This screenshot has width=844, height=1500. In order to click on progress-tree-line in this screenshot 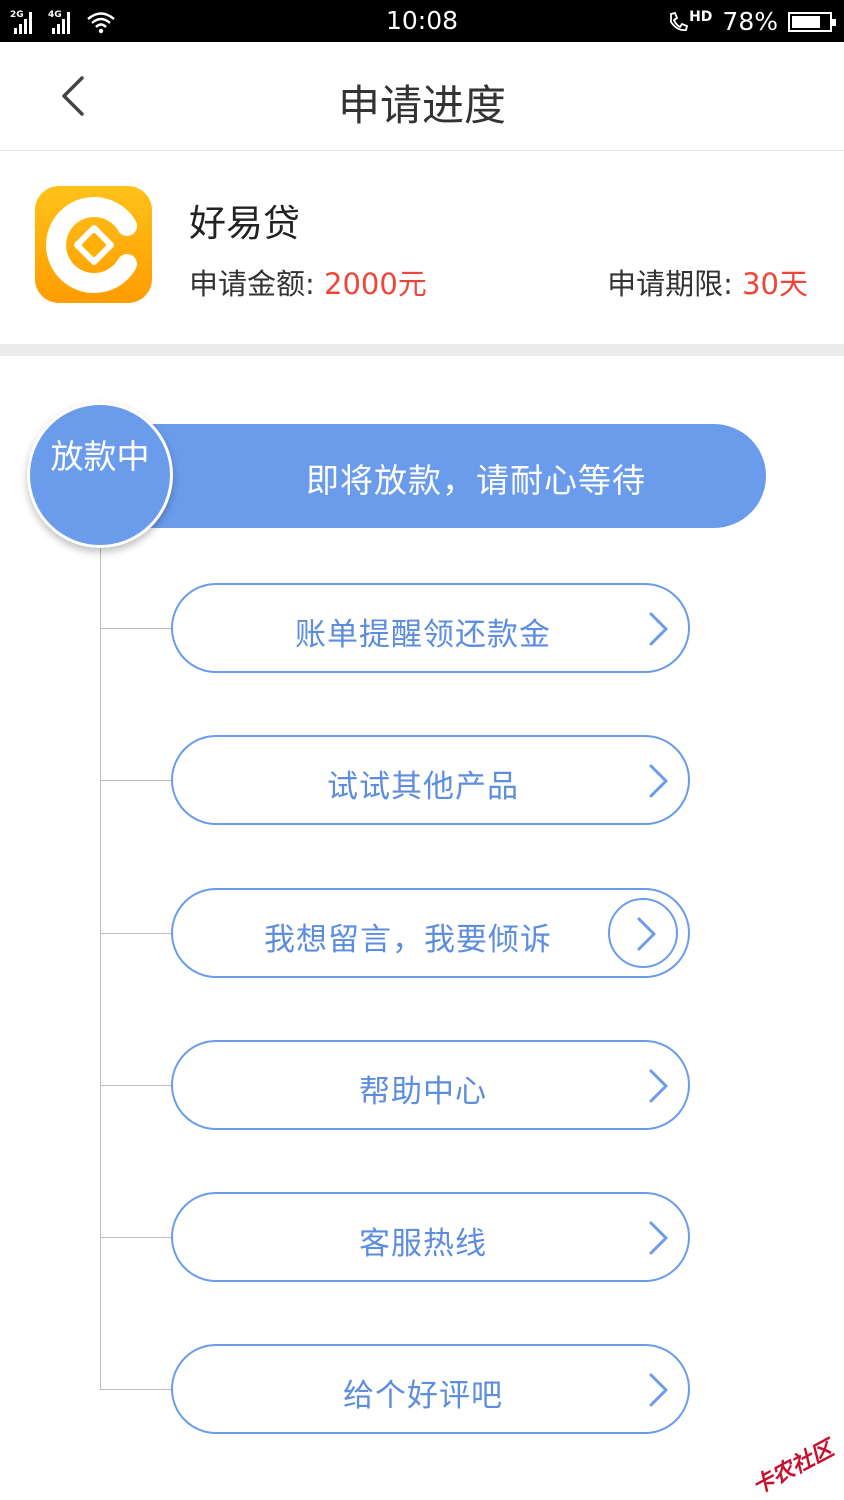, I will do `click(100, 965)`.